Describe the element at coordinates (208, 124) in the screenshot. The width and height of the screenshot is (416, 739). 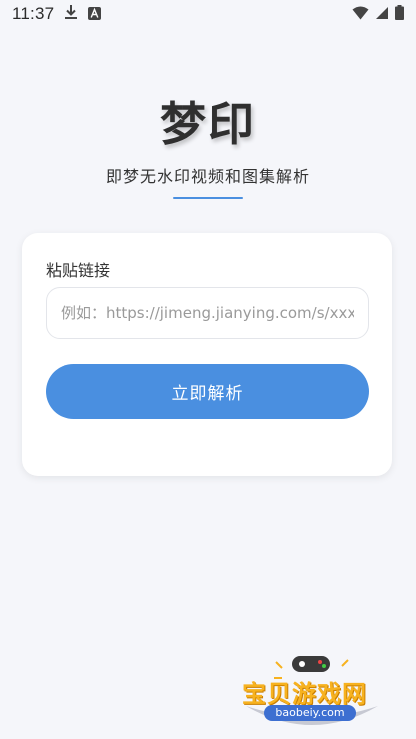
I see `app-title: 梦印` at that location.